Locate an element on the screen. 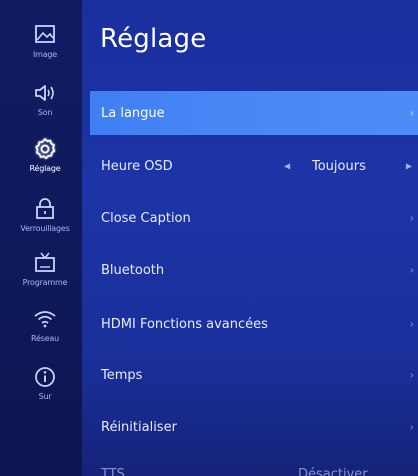 The height and width of the screenshot is (476, 418). menu-item-heure-osd: Heure OSD ◀ Toujours ▶ is located at coordinates (254, 166).